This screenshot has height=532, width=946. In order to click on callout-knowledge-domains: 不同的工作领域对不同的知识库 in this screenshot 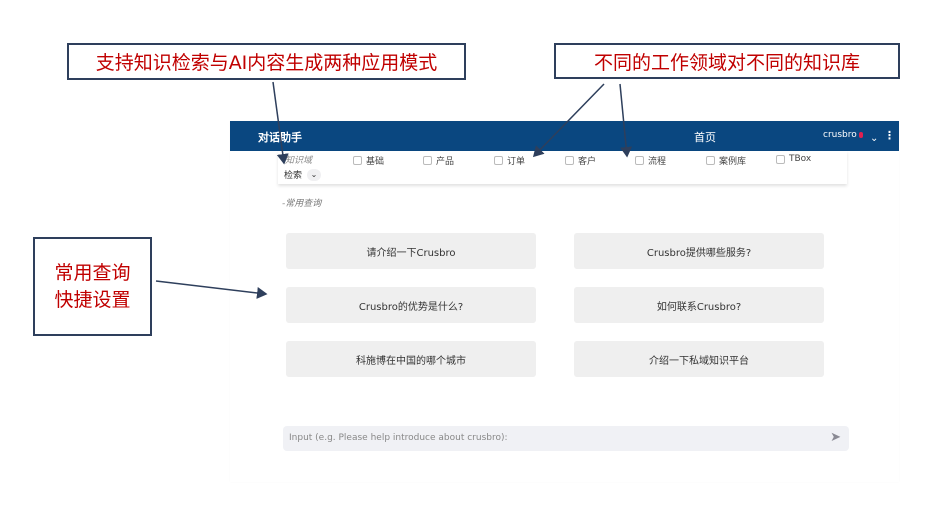, I will do `click(727, 61)`.